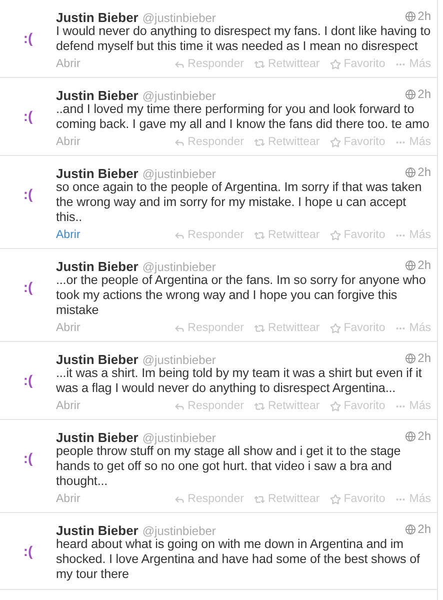  Describe the element at coordinates (243, 117) in the screenshot. I see `tweet-text: ..and I loved my time there performing for you and look forward to coming back. I gave my all and I know the fans did there too. te amo` at that location.